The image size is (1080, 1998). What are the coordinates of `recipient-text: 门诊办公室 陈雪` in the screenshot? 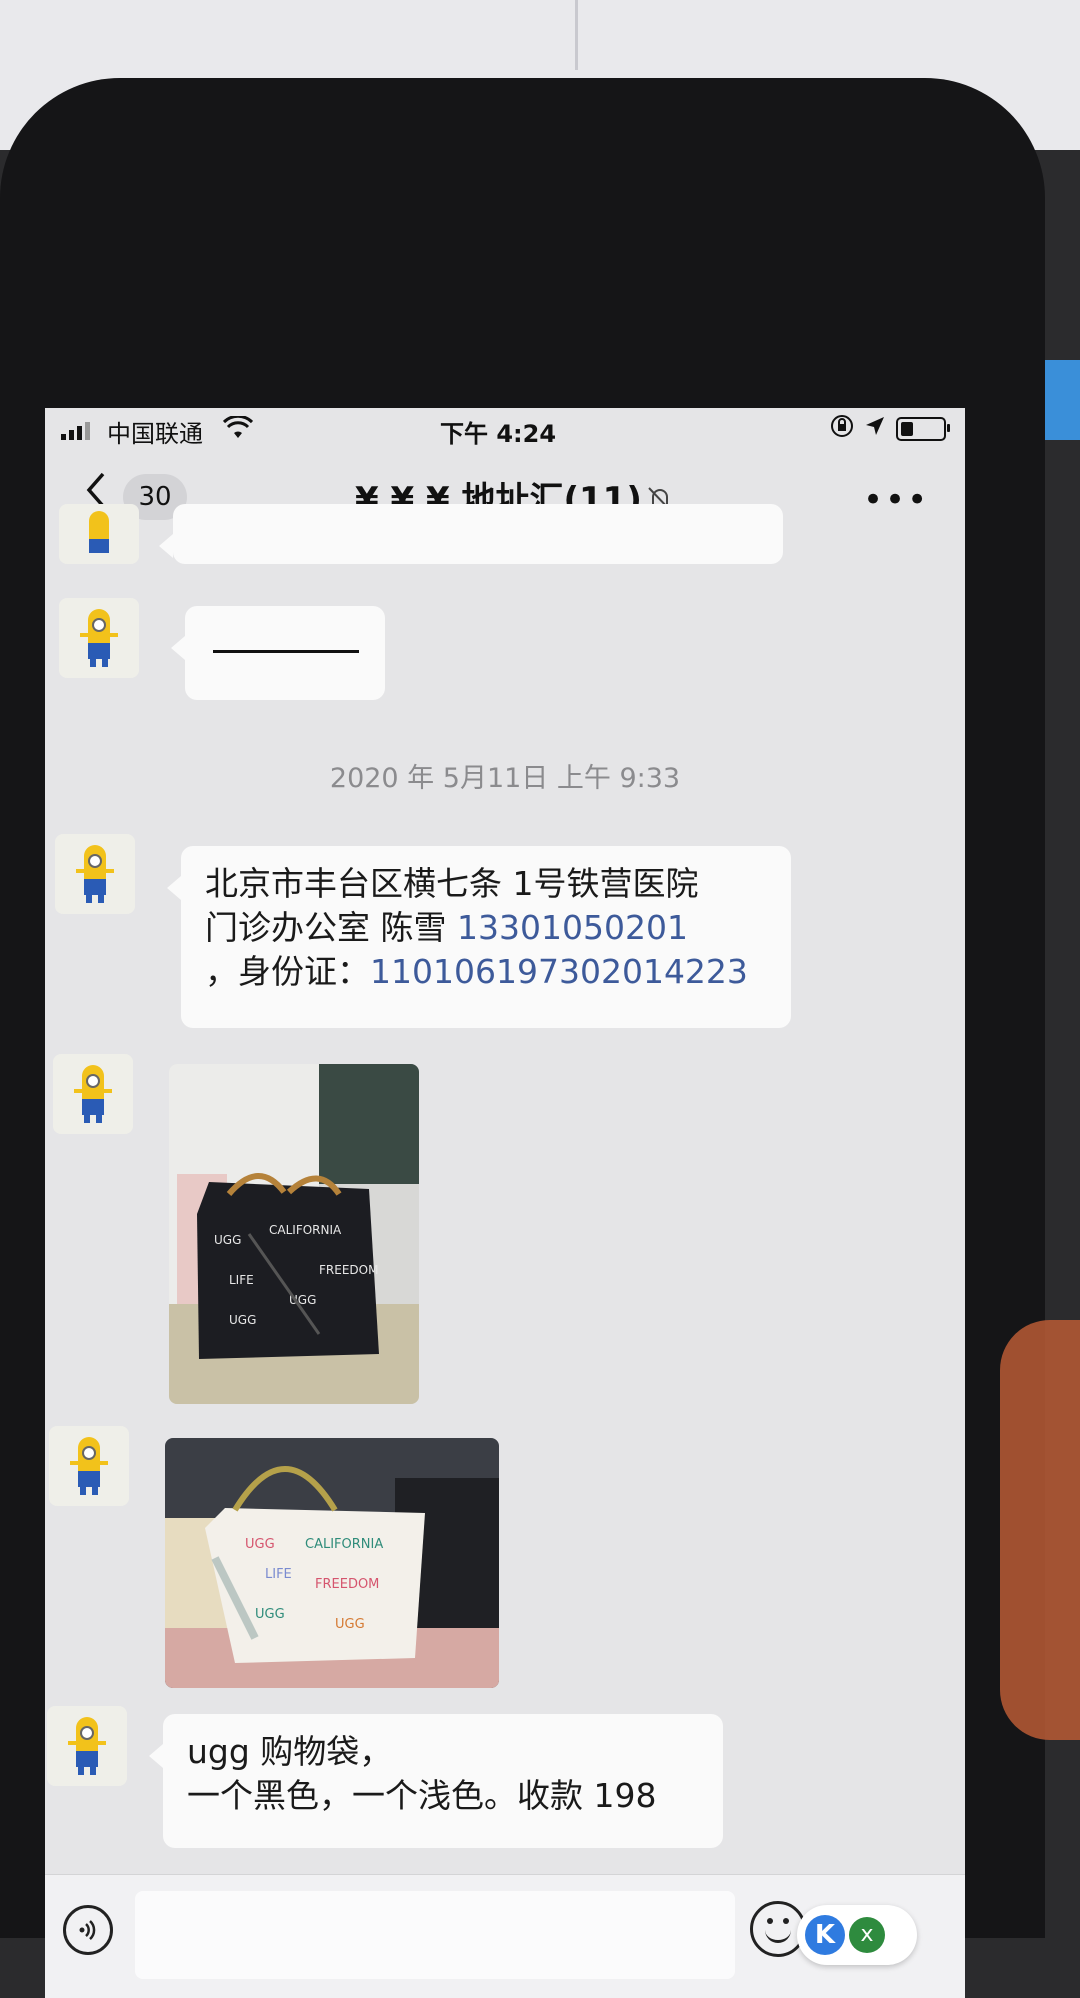 It's located at (331, 927).